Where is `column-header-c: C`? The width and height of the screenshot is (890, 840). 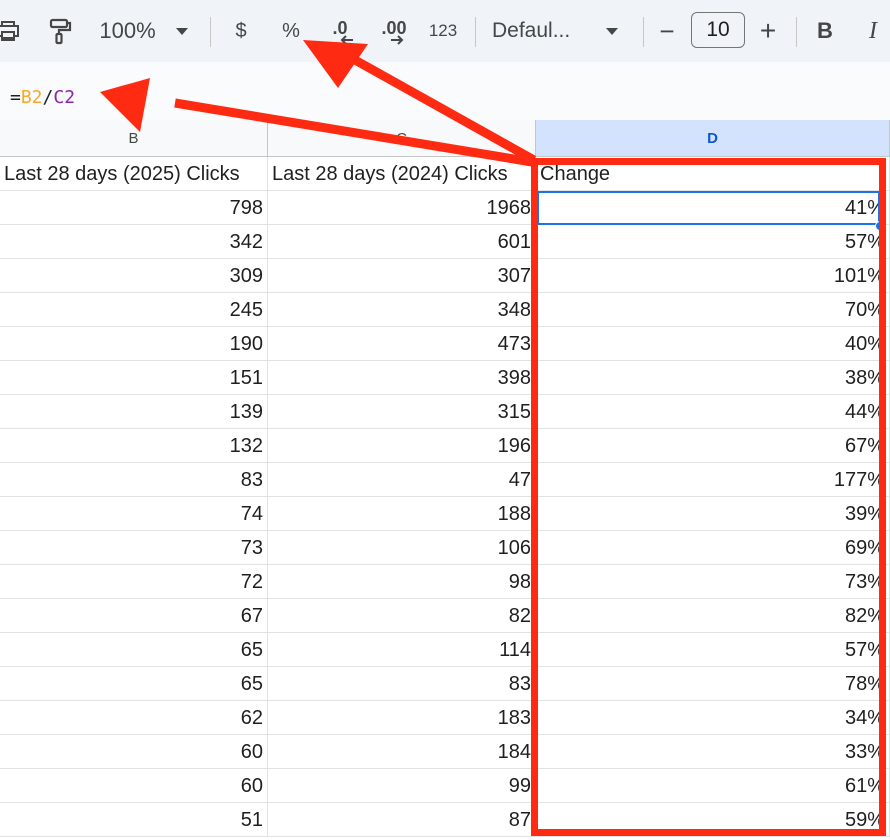
column-header-c: C is located at coordinates (402, 138).